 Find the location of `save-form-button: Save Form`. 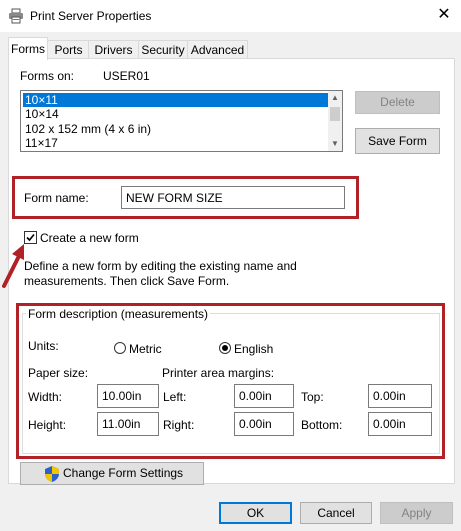

save-form-button: Save Form is located at coordinates (397, 141).